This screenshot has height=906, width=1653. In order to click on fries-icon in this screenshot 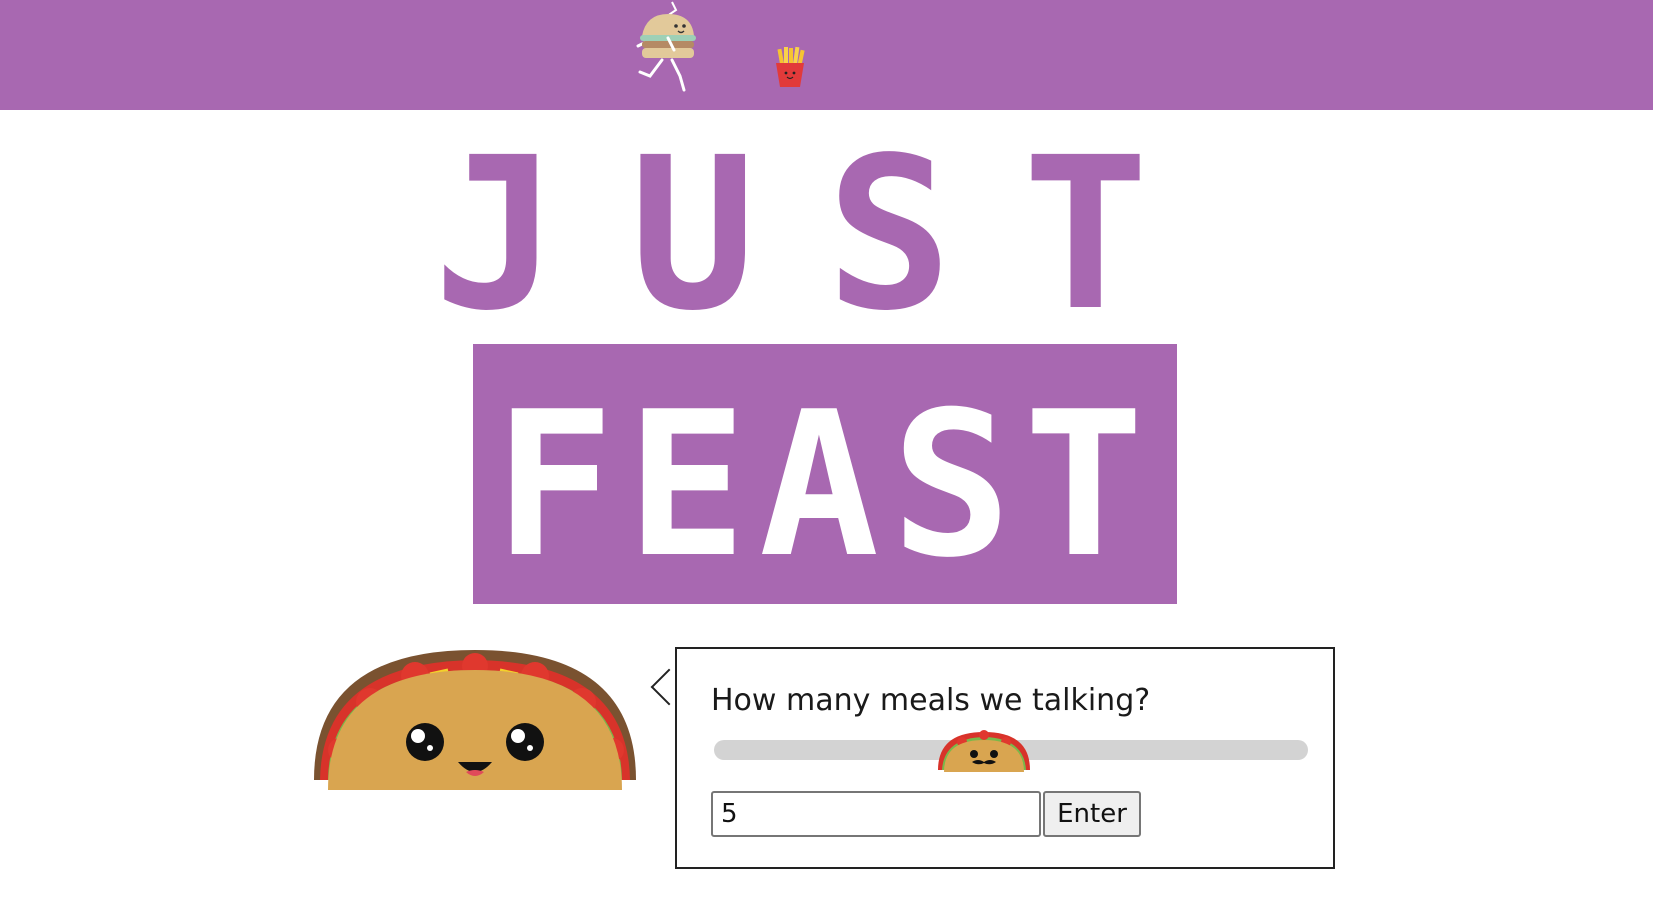, I will do `click(790, 66)`.